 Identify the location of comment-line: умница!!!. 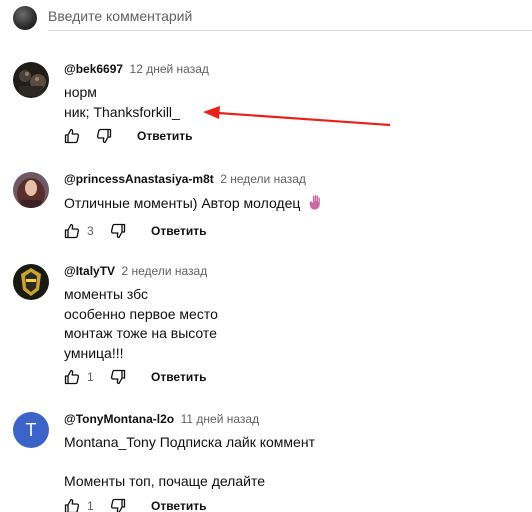
(94, 352).